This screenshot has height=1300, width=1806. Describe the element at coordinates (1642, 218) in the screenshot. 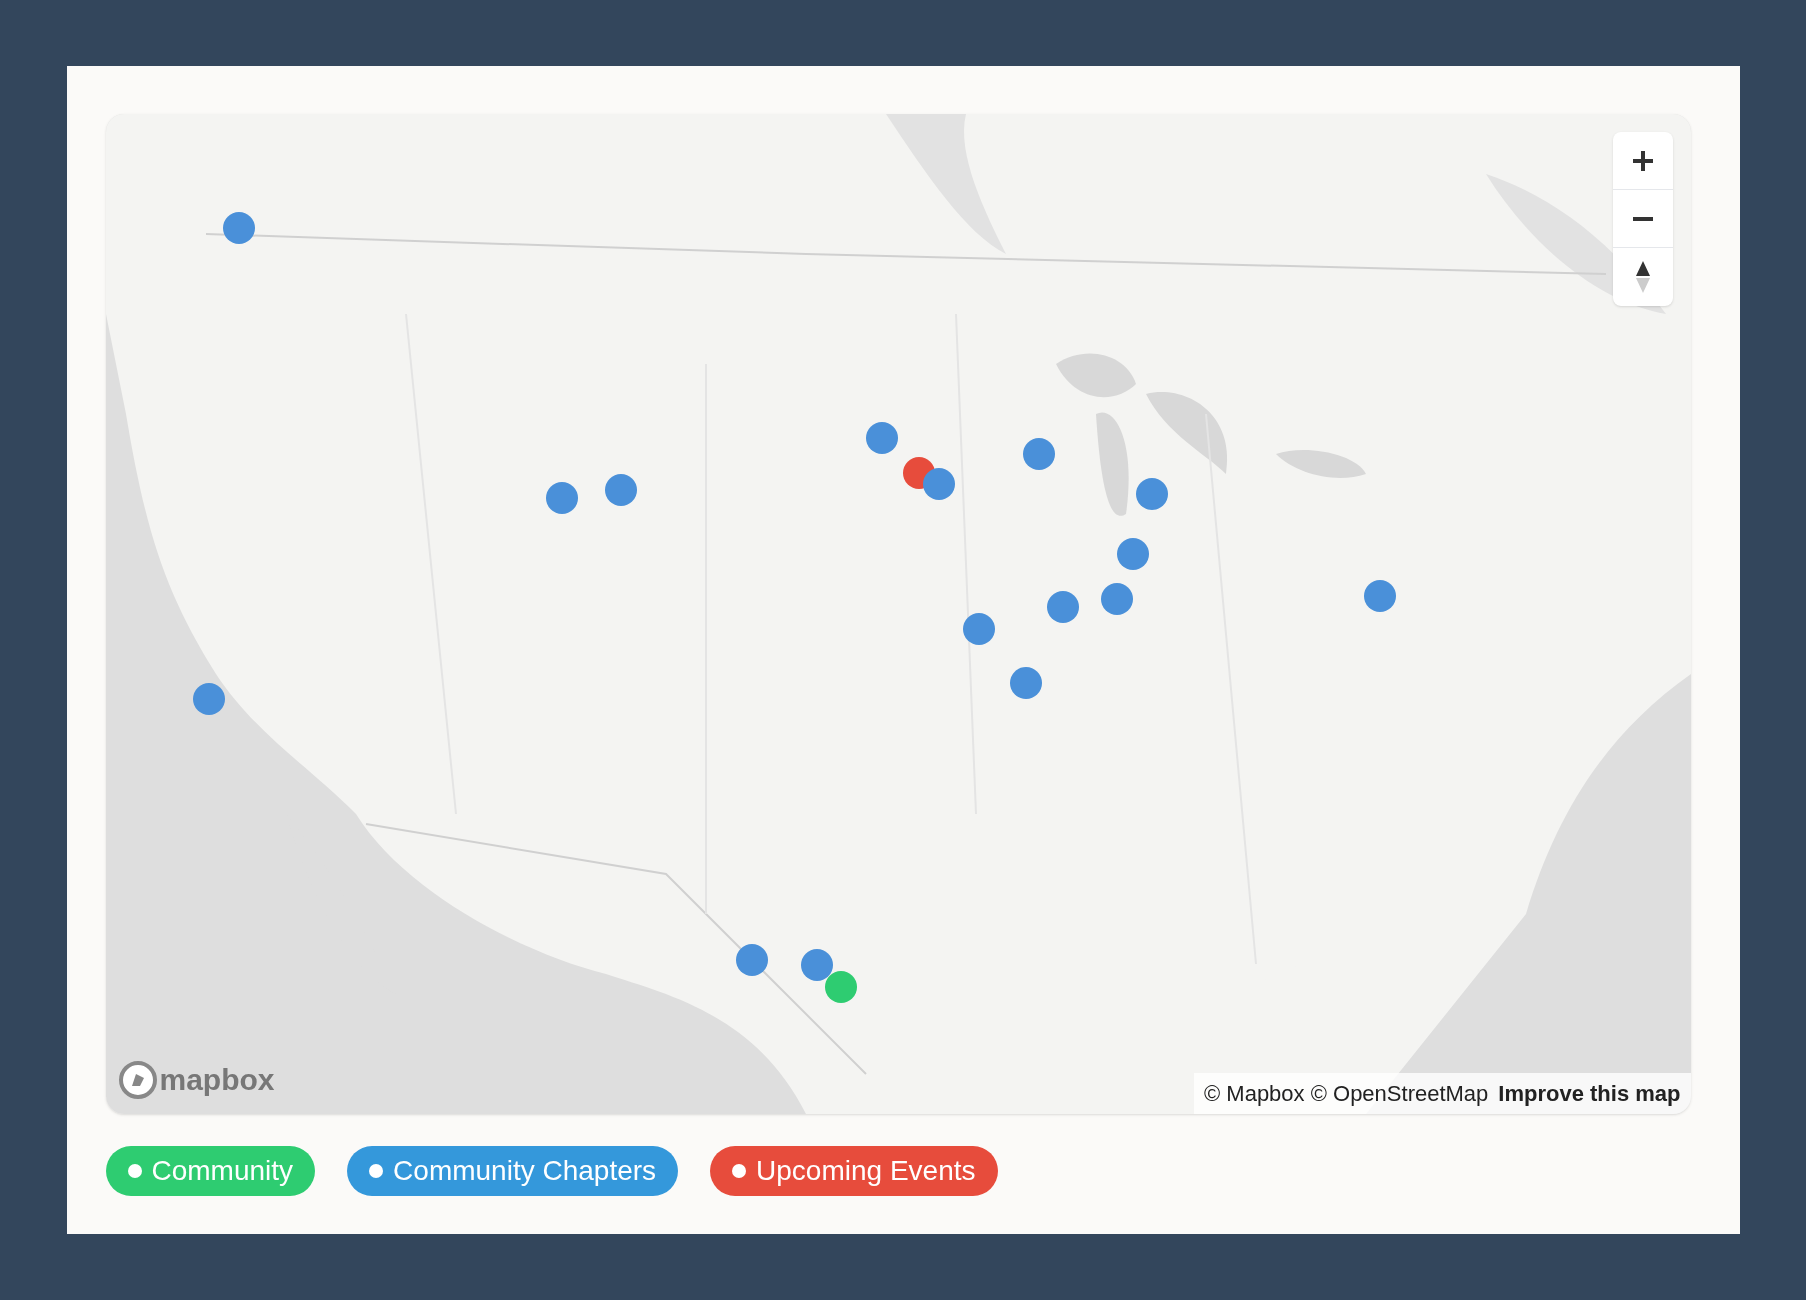

I see `minus-icon` at that location.